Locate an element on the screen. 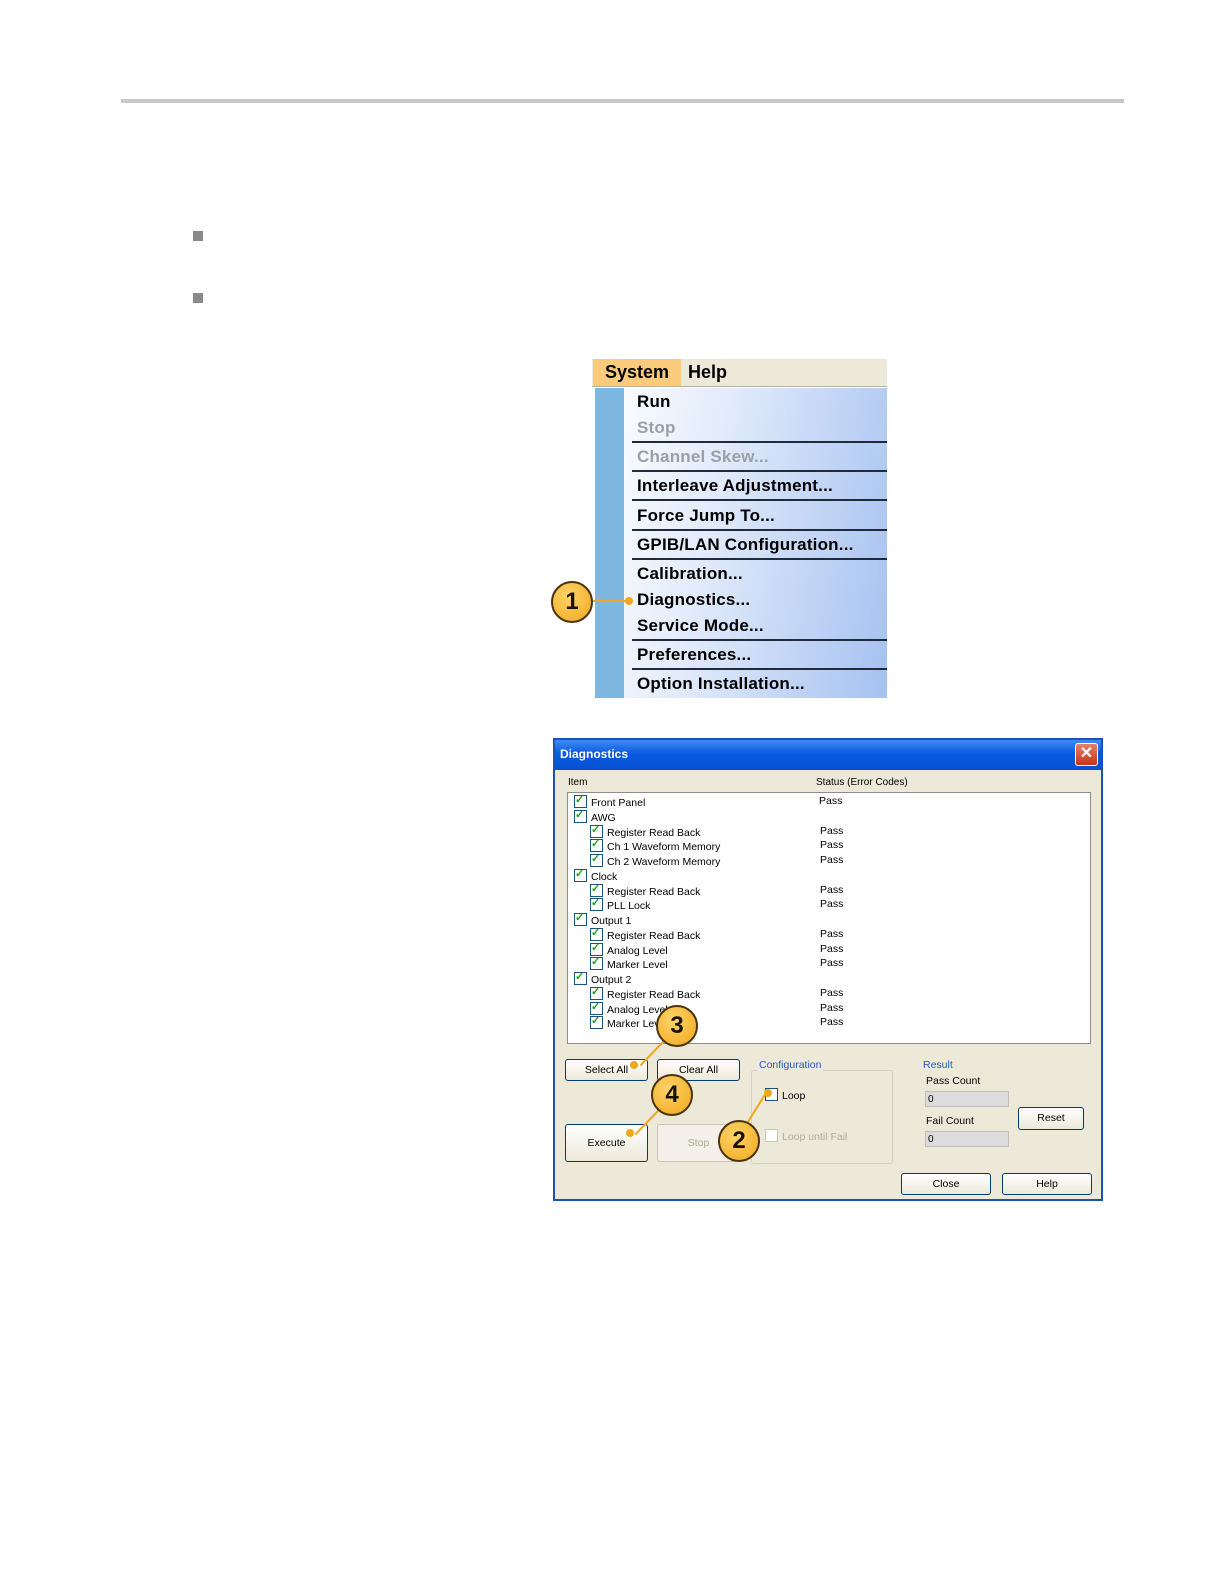  list-item: Front Panel is located at coordinates (610, 801).